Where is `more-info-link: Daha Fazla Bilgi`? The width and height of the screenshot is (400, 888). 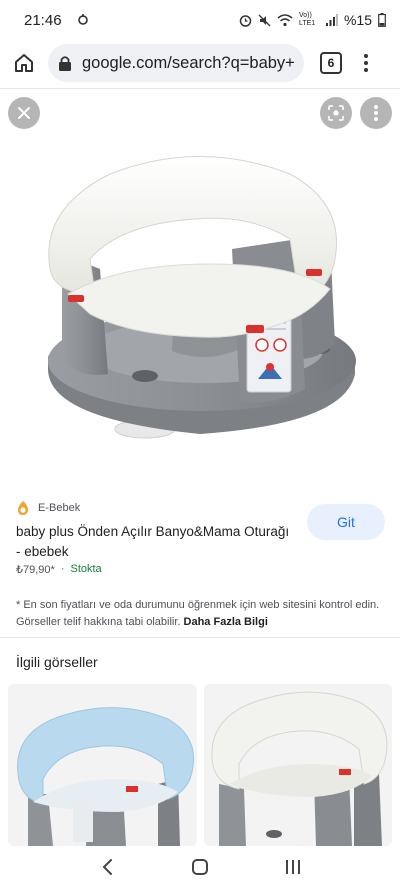
more-info-link: Daha Fazla Bilgi is located at coordinates (226, 622).